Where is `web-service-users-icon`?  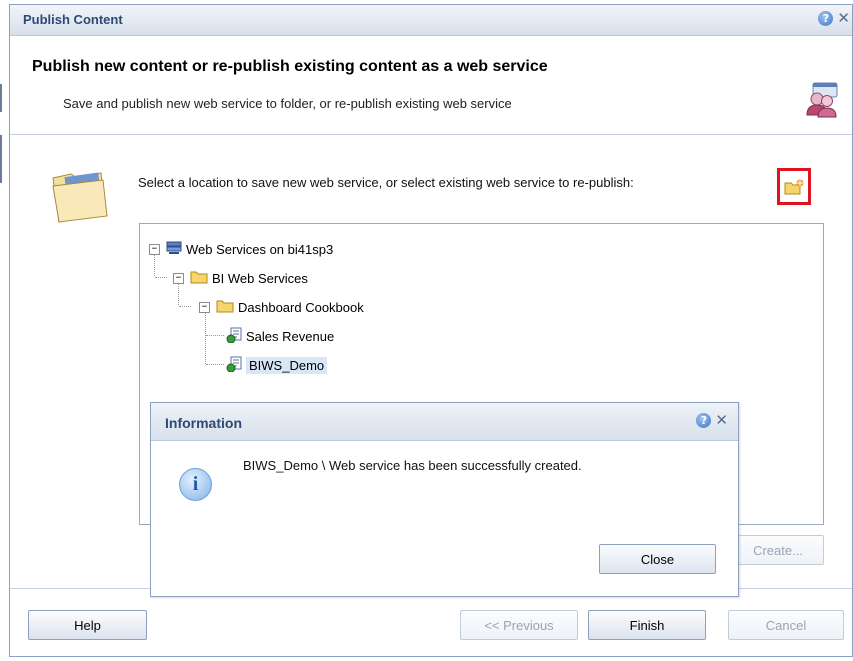
web-service-users-icon is located at coordinates (822, 100).